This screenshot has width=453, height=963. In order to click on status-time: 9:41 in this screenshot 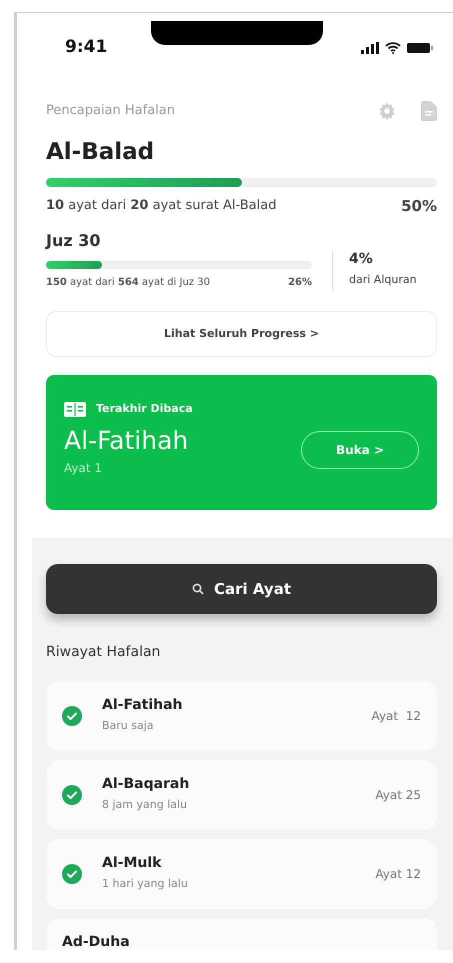, I will do `click(86, 48)`.